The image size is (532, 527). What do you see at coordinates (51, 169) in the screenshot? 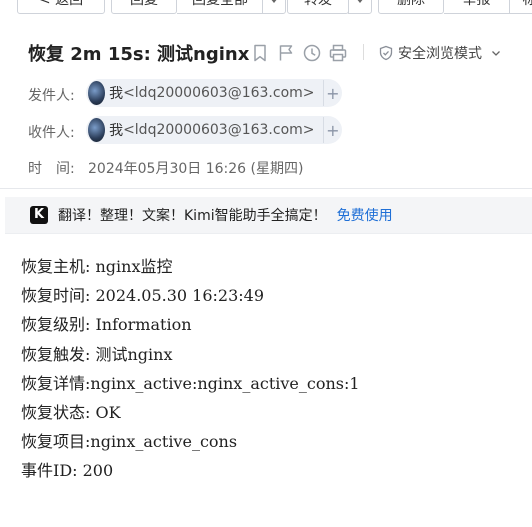
I see `date-label: 时 间:` at bounding box center [51, 169].